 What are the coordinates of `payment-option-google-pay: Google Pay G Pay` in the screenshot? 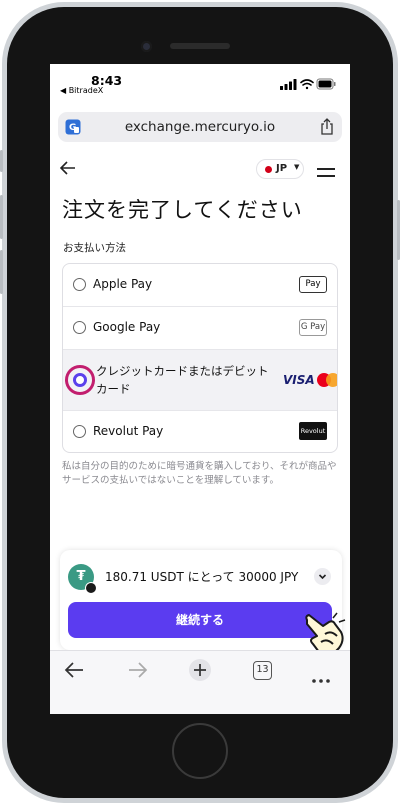 It's located at (200, 328).